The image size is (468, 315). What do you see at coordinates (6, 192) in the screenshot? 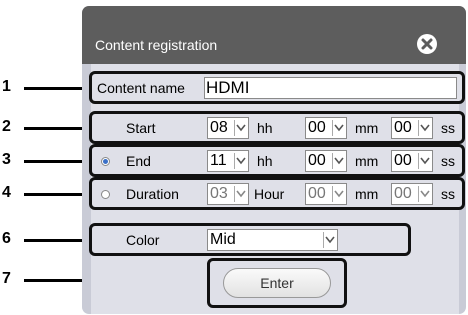
I see `callout-number-4: 4` at bounding box center [6, 192].